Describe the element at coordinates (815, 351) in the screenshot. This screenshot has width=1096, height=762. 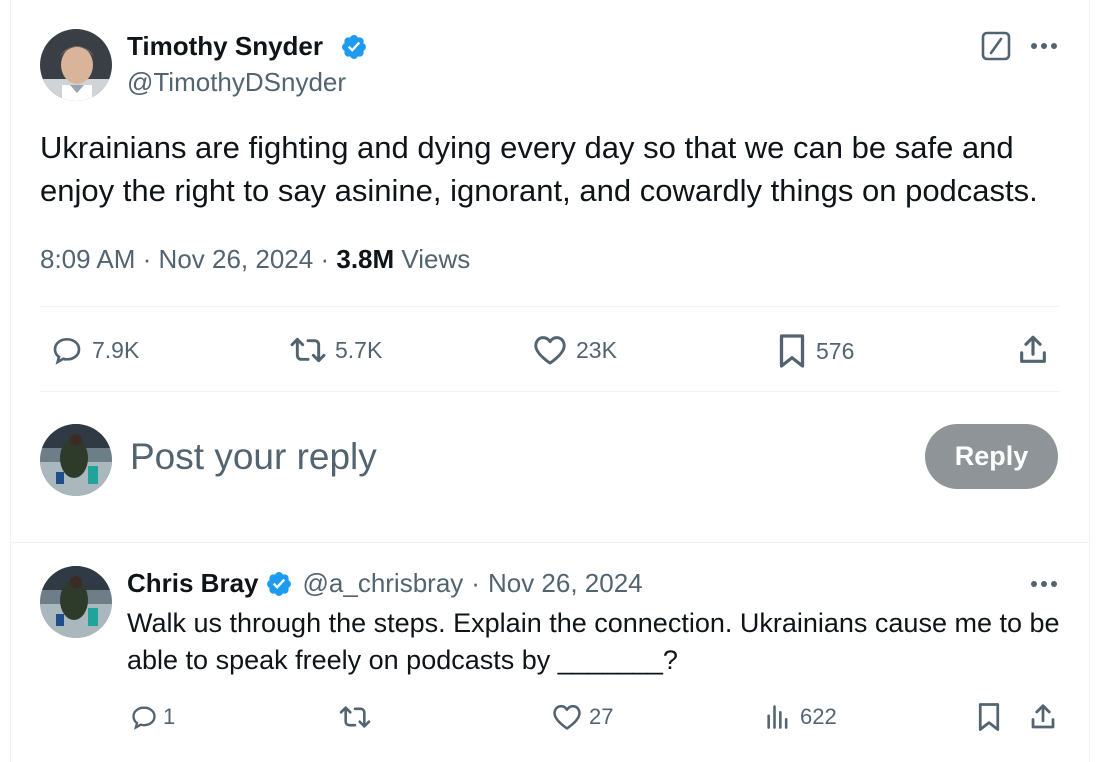
I see `bookmark-action: 576` at that location.